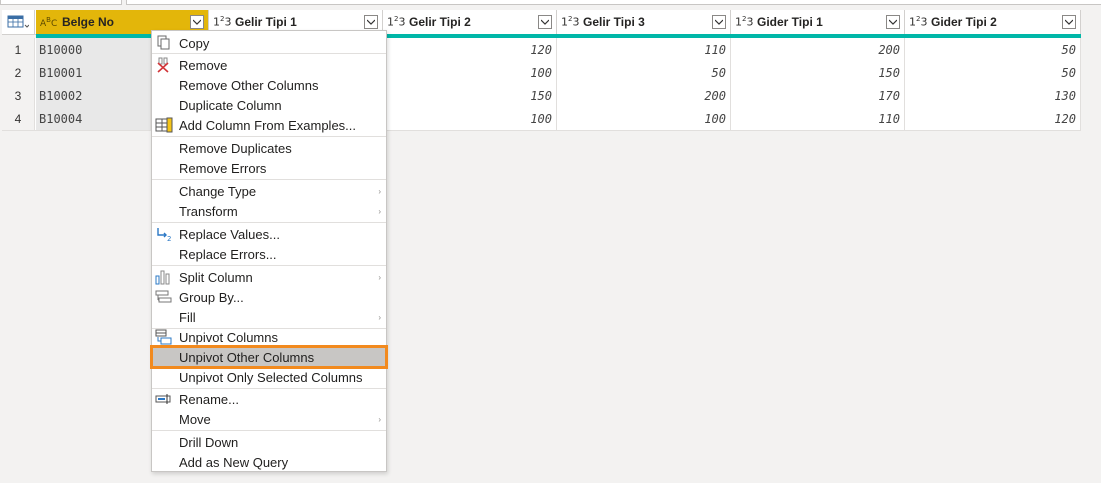 The height and width of the screenshot is (483, 1101). What do you see at coordinates (18, 49) in the screenshot?
I see `row-index: 1` at bounding box center [18, 49].